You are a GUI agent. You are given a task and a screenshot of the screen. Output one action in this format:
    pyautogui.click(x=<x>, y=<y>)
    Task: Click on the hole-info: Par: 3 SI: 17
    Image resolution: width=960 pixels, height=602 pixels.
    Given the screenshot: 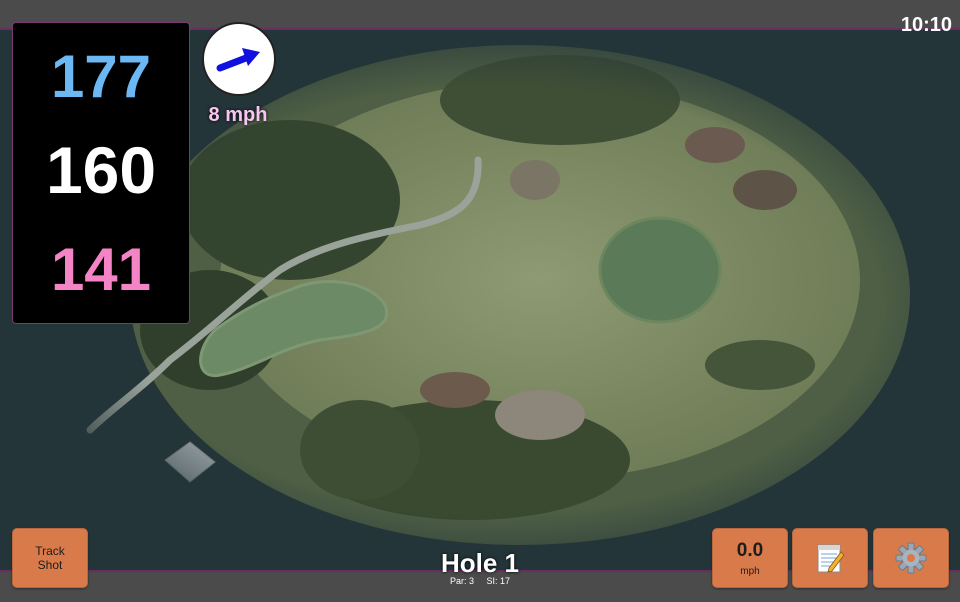 What is the action you would take?
    pyautogui.click(x=480, y=581)
    